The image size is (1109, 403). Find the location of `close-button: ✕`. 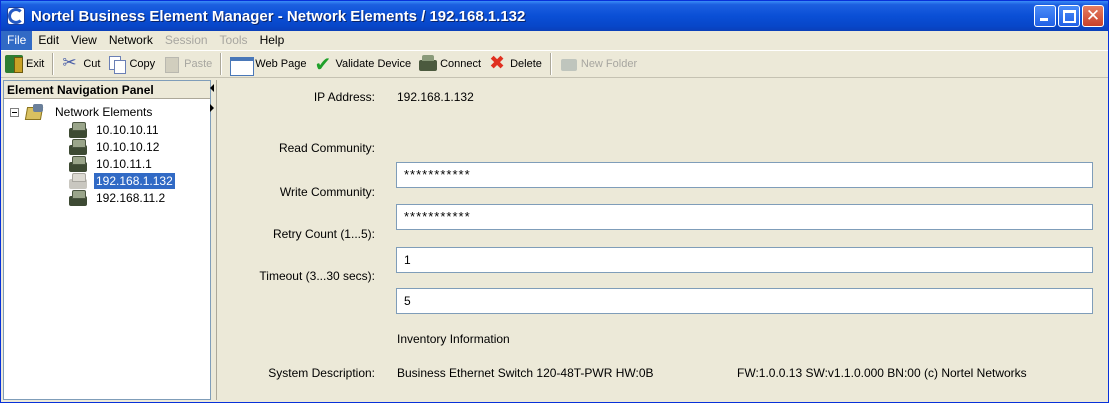

close-button: ✕ is located at coordinates (1093, 16).